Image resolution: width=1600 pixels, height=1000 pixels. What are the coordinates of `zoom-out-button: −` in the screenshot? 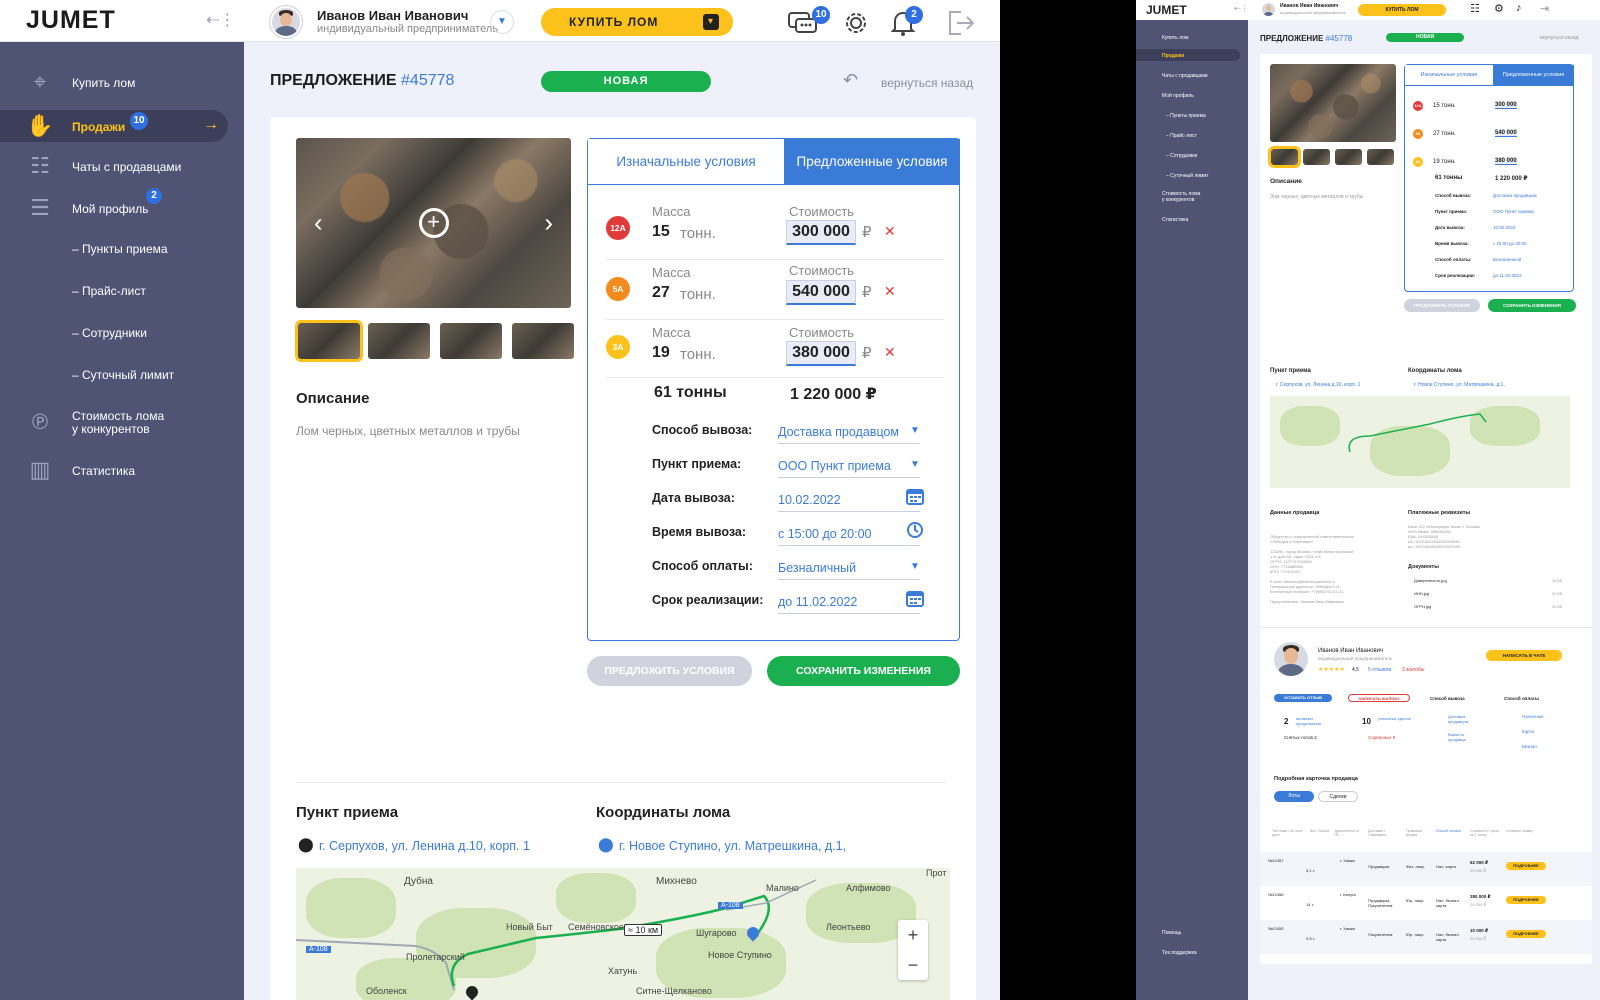 It's located at (913, 965).